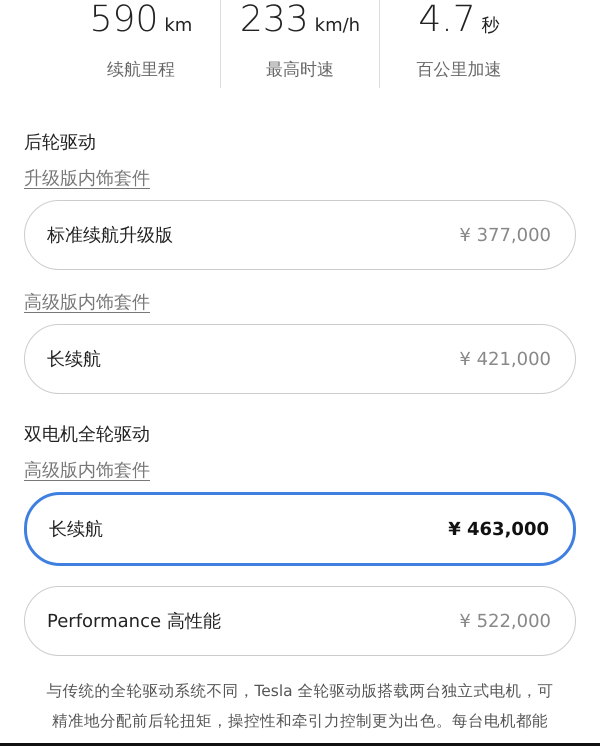 This screenshot has width=600, height=746. What do you see at coordinates (178, 25) in the screenshot?
I see `stat-unit: km` at bounding box center [178, 25].